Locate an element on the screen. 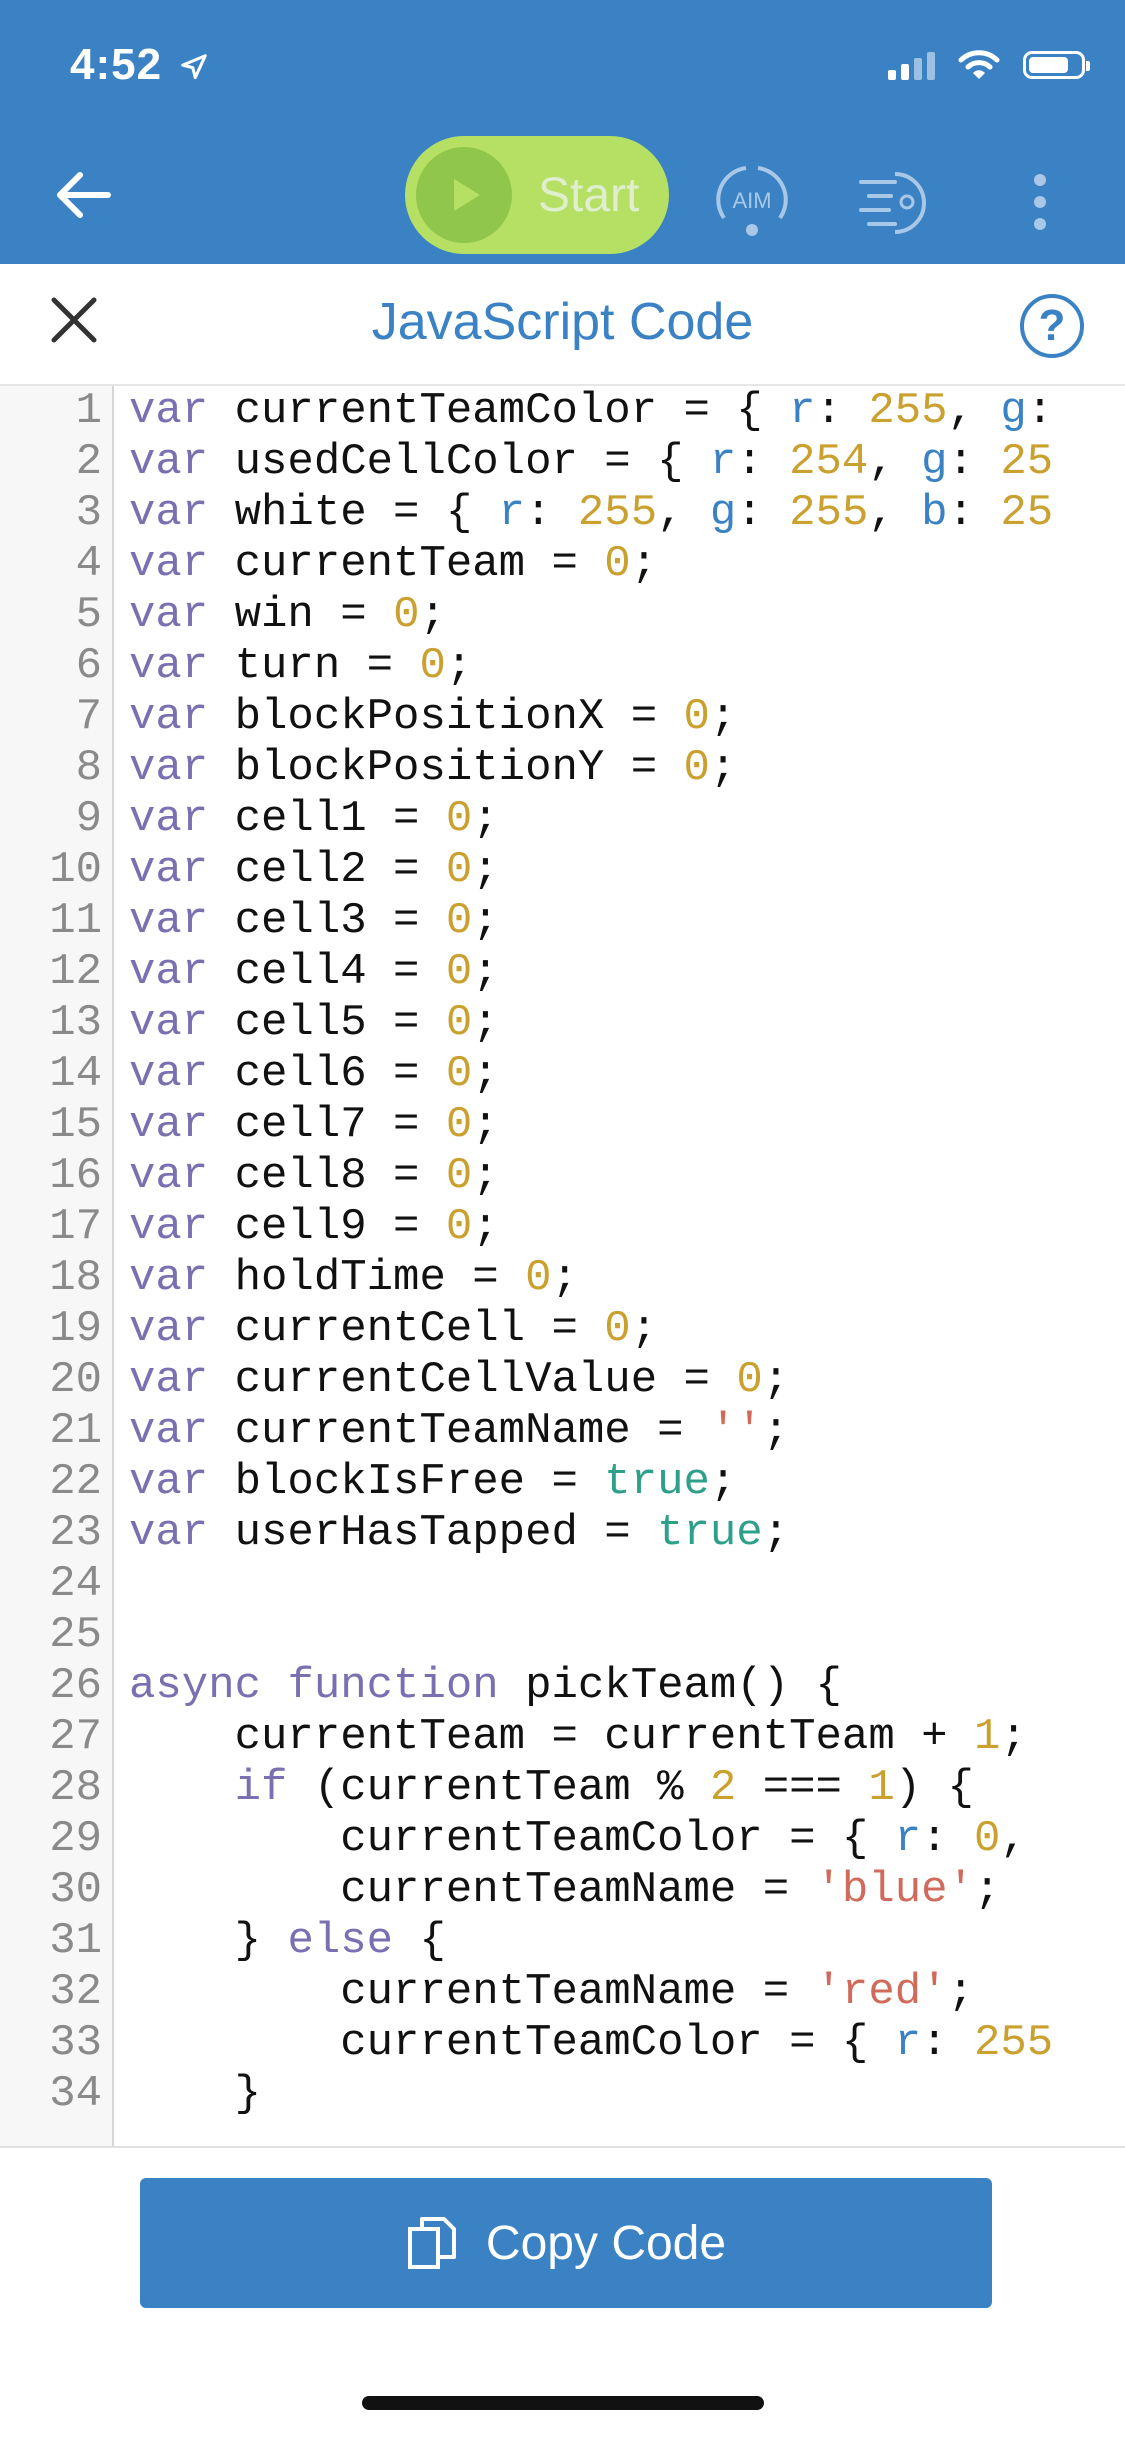 The height and width of the screenshot is (2438, 1125). code-text: var blockPositionX = 0; is located at coordinates (432, 717).